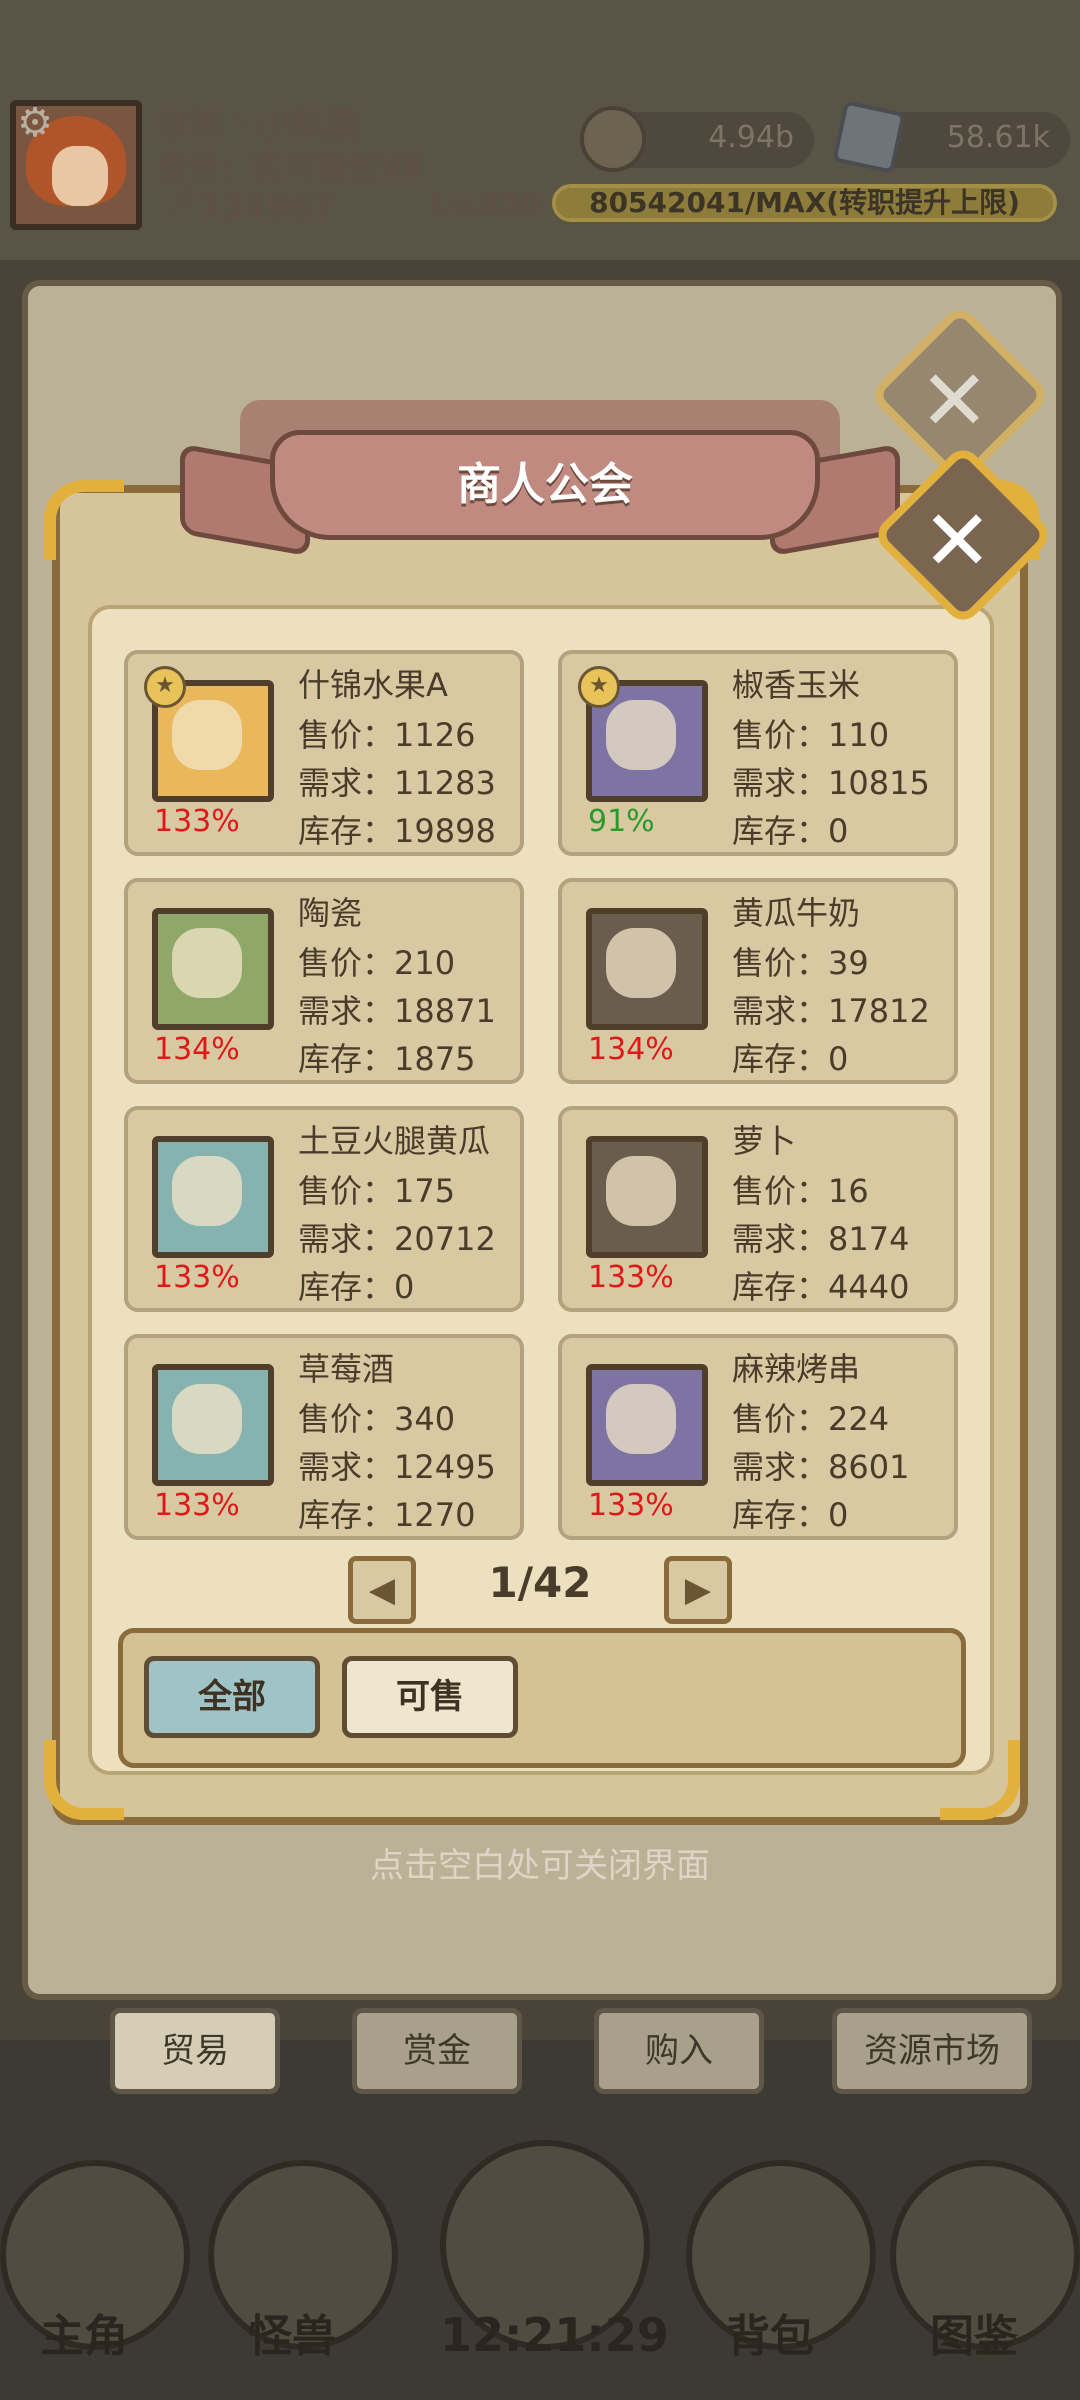 This screenshot has width=1080, height=2400. I want to click on item-stock: 库存：19898, so click(397, 831).